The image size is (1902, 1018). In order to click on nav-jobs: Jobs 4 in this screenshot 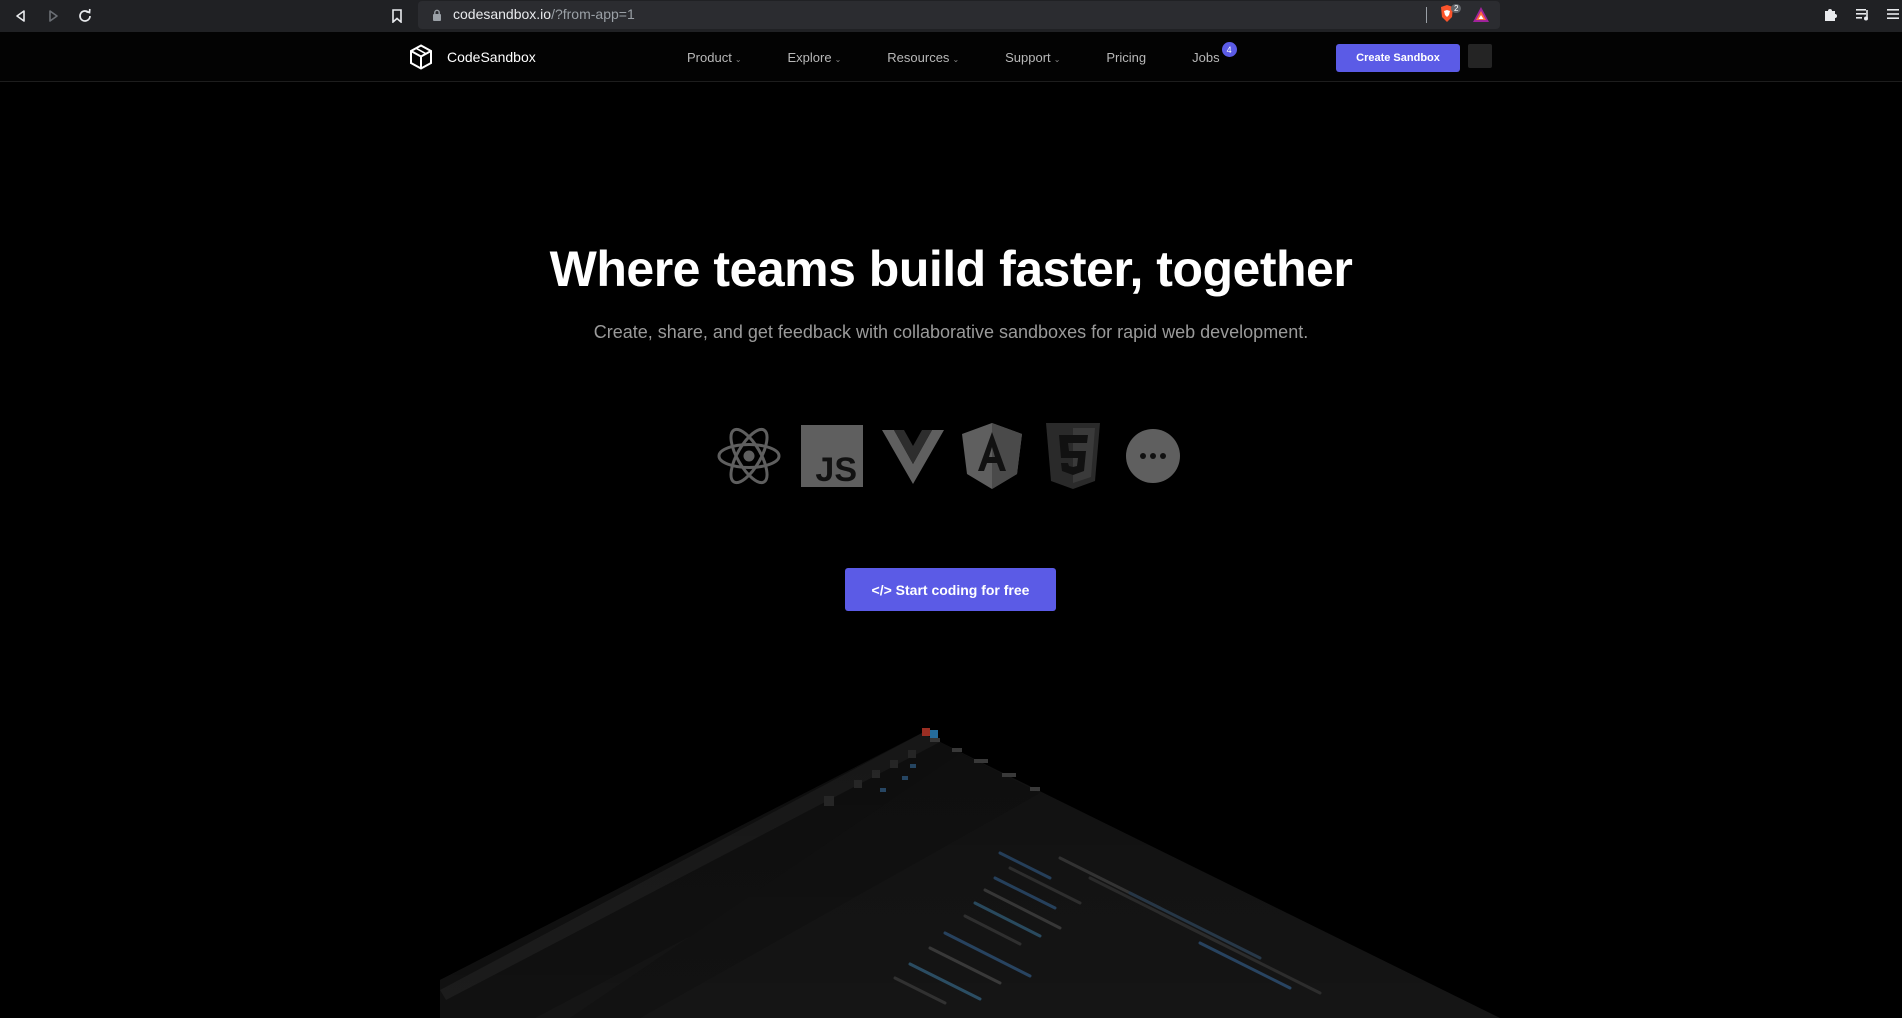, I will do `click(1214, 53)`.